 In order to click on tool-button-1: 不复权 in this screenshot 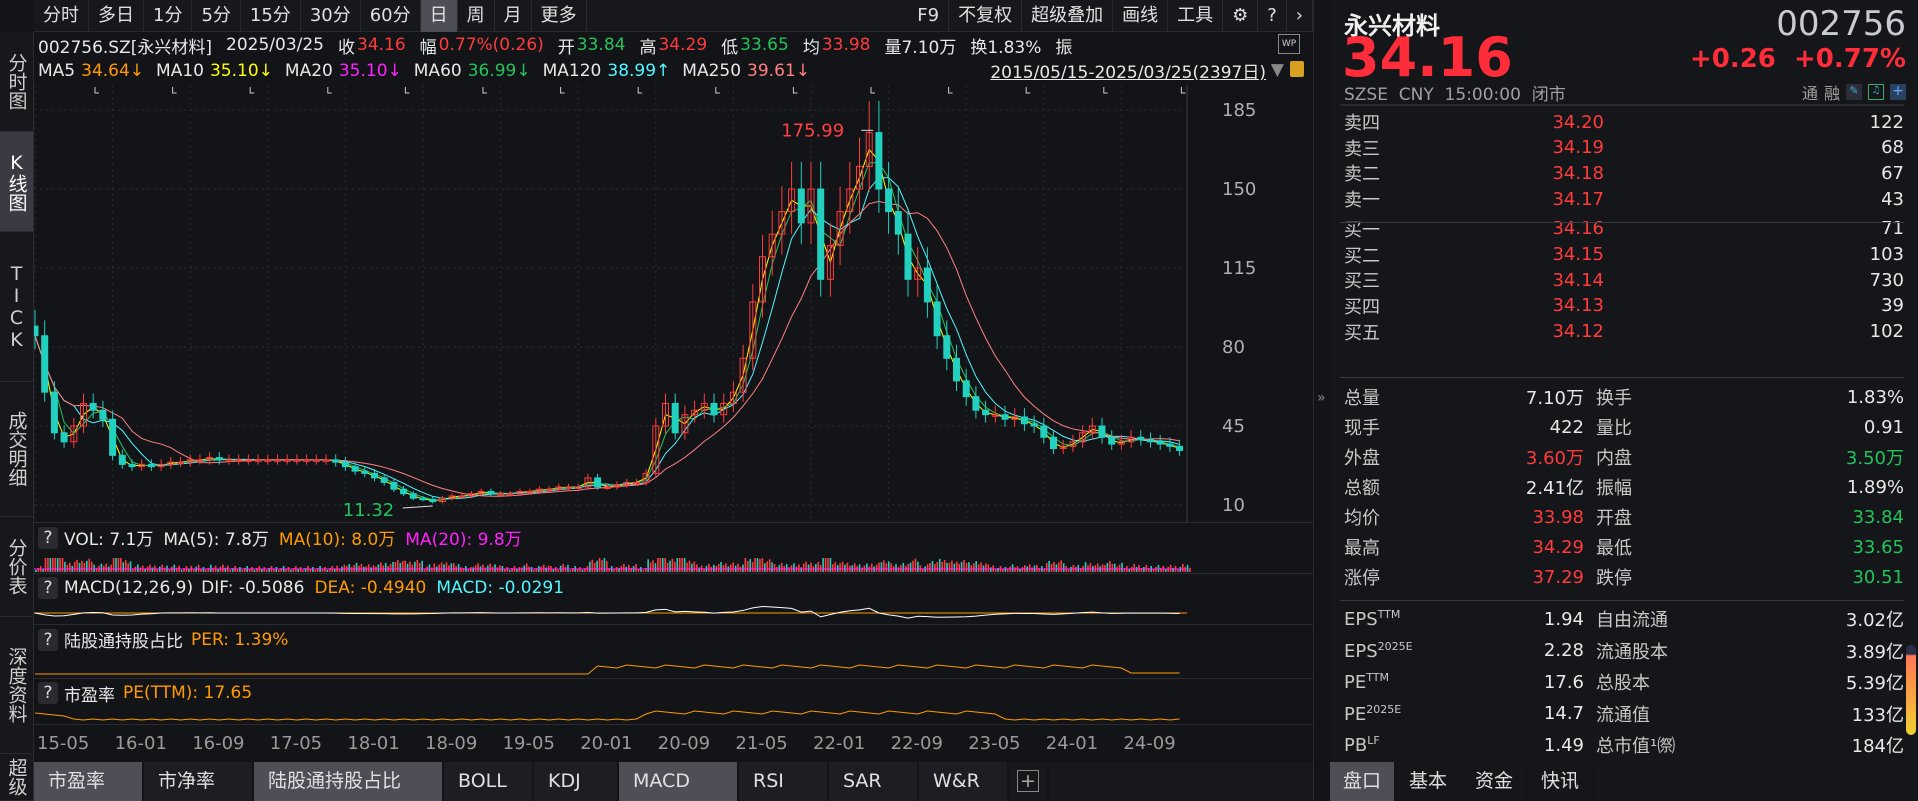, I will do `click(986, 16)`.